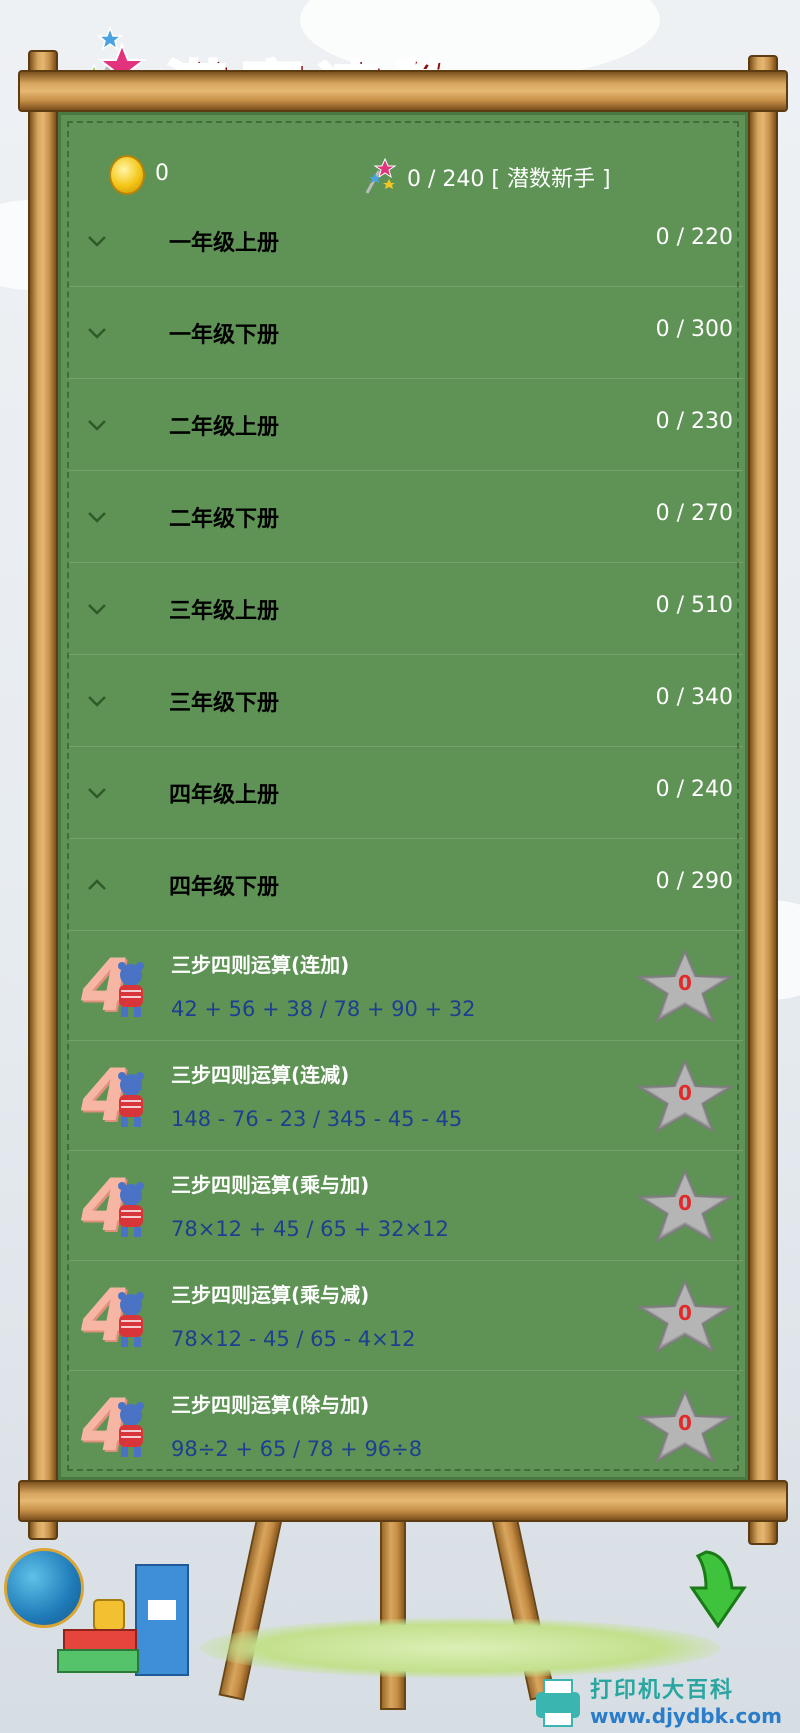 Image resolution: width=800 pixels, height=1733 pixels. I want to click on lesson-item: 4 三步四则运算(除与加) 98÷2 + 65 / 78 + 96÷8 0, so click(406, 1424).